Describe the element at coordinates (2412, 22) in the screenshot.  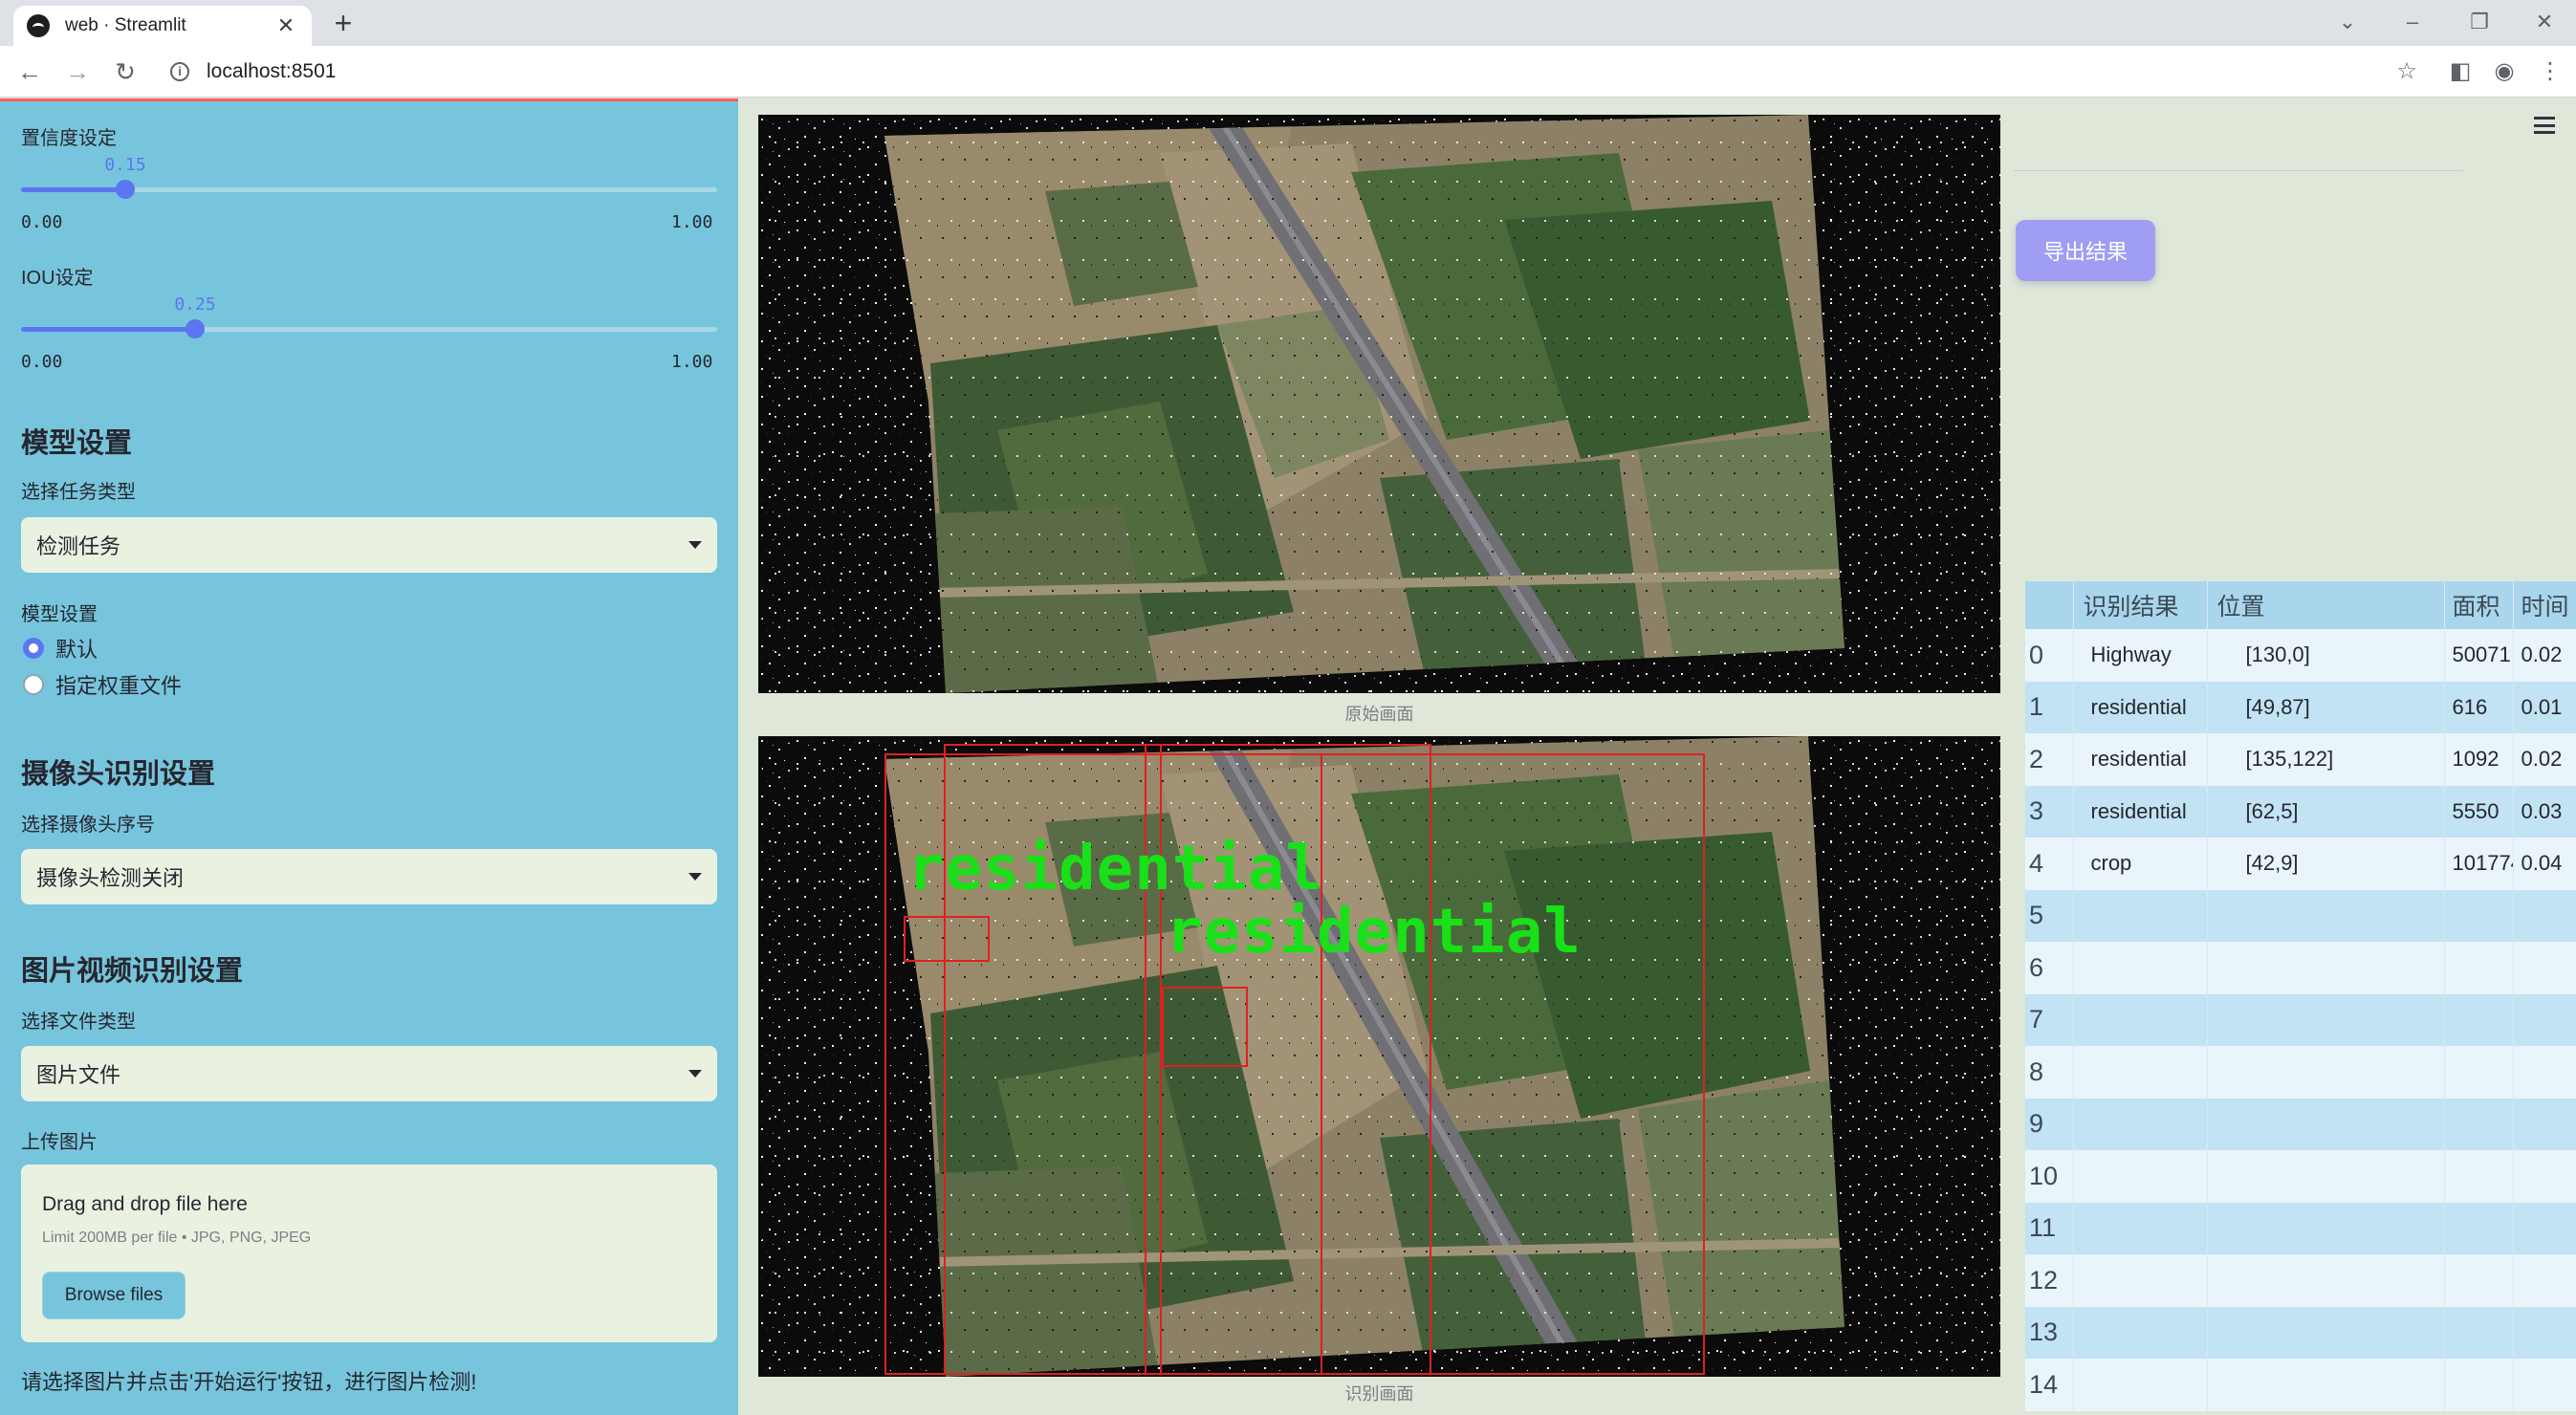
I see `minimize-icon: –` at that location.